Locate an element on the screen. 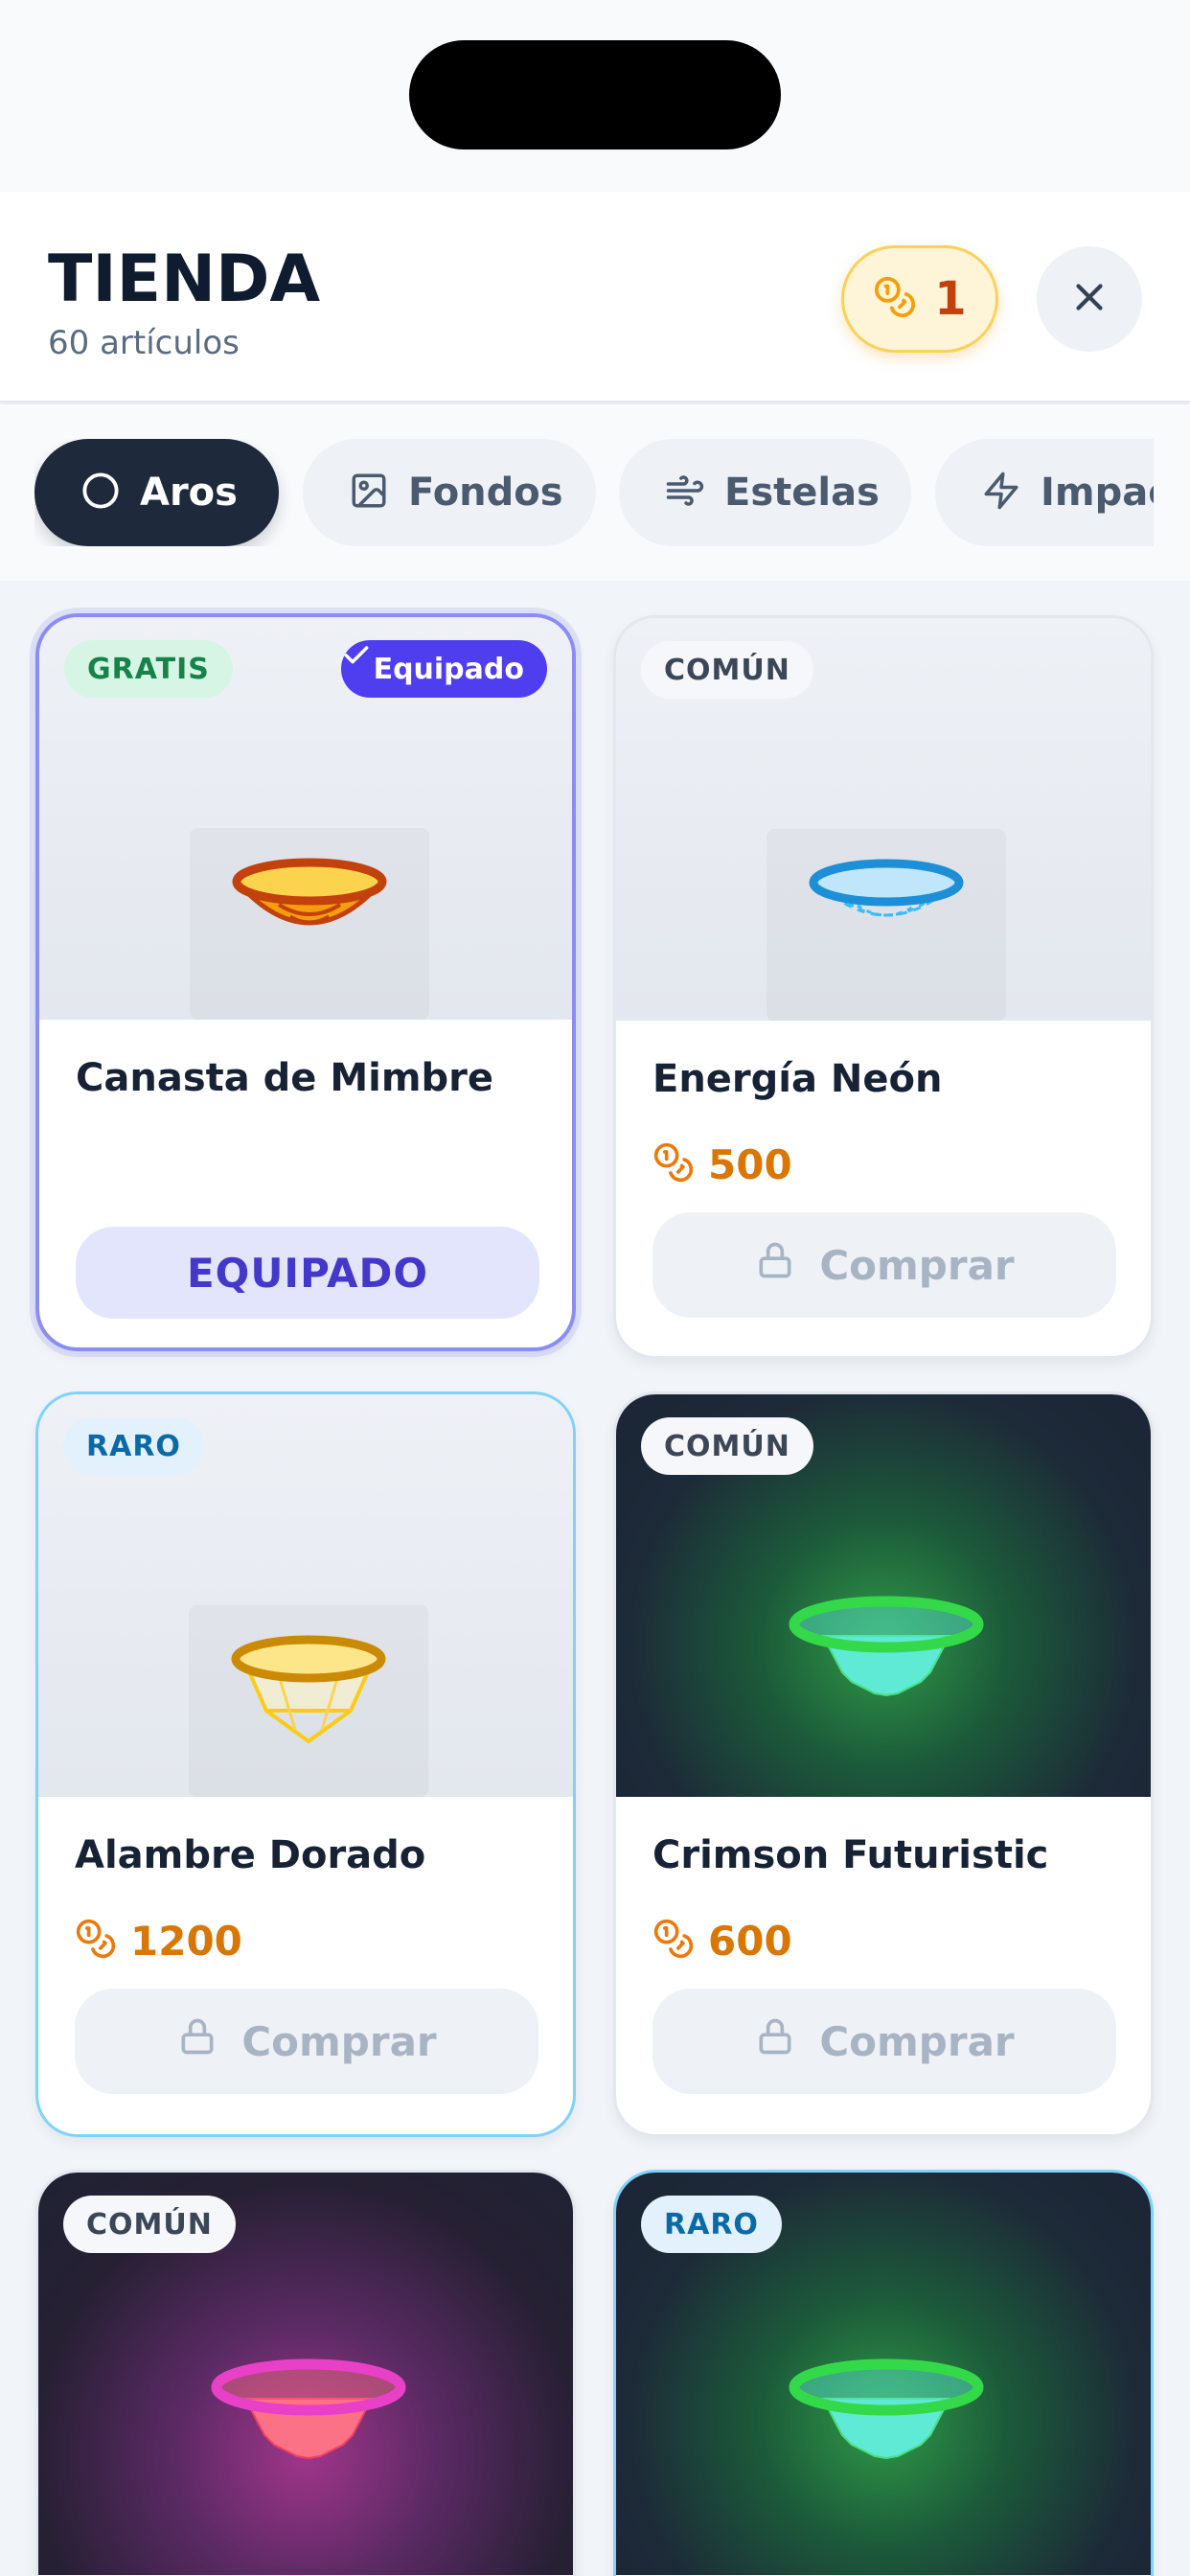  item-price: 1200 is located at coordinates (159, 1940).